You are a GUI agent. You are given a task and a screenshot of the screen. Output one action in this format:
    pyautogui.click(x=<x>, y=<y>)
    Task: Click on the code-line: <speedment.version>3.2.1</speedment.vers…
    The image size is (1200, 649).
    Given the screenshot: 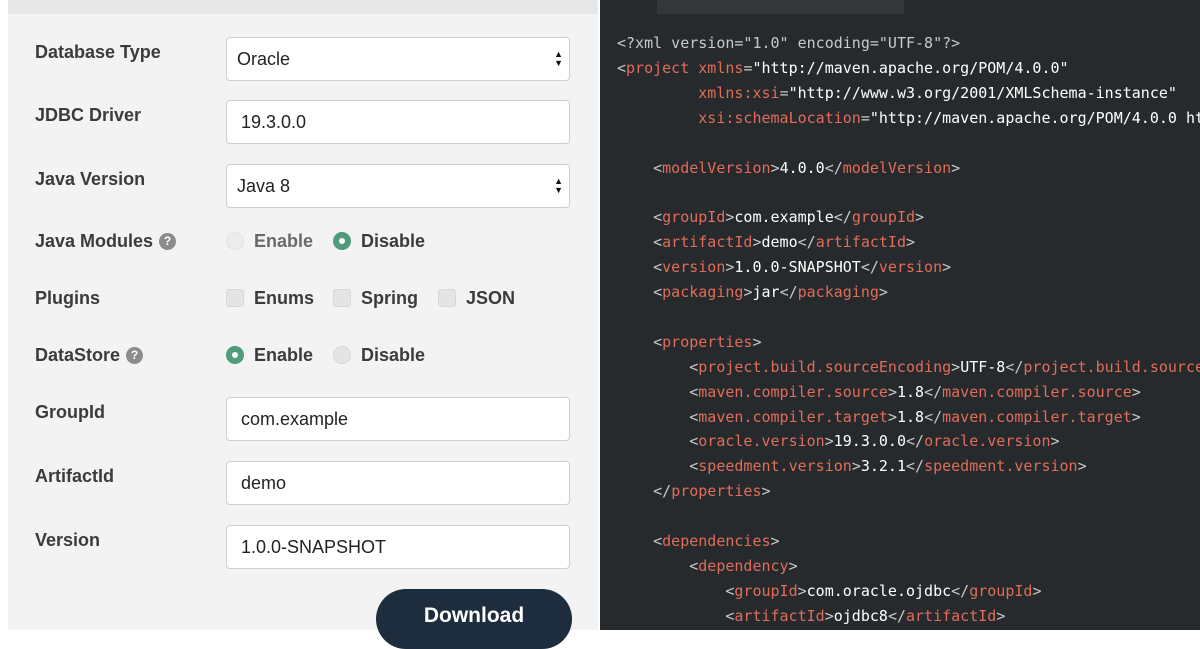 What is the action you would take?
    pyautogui.click(x=888, y=466)
    